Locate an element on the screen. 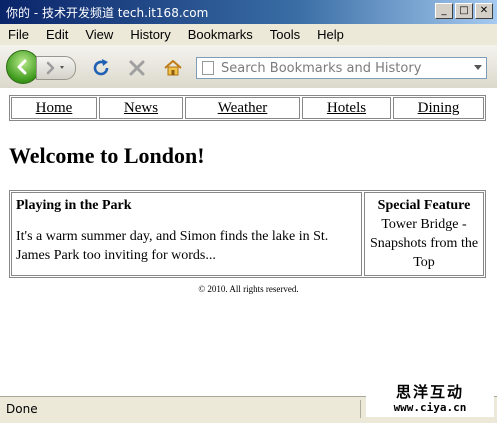  nav-link-hotels: Hotels is located at coordinates (346, 108).